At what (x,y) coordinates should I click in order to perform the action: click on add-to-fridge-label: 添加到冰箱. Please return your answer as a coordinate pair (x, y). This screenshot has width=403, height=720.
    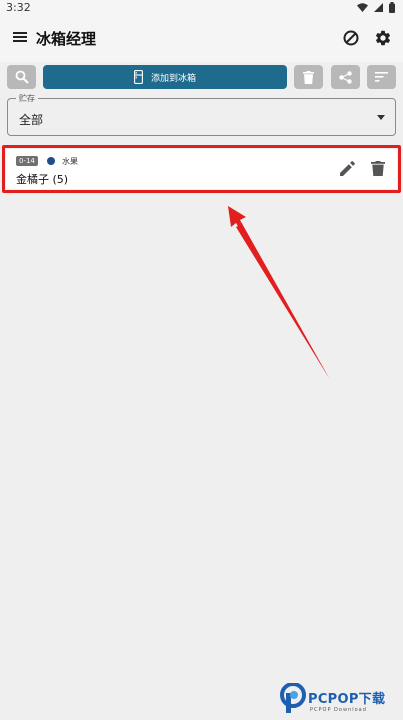
    Looking at the image, I should click on (173, 78).